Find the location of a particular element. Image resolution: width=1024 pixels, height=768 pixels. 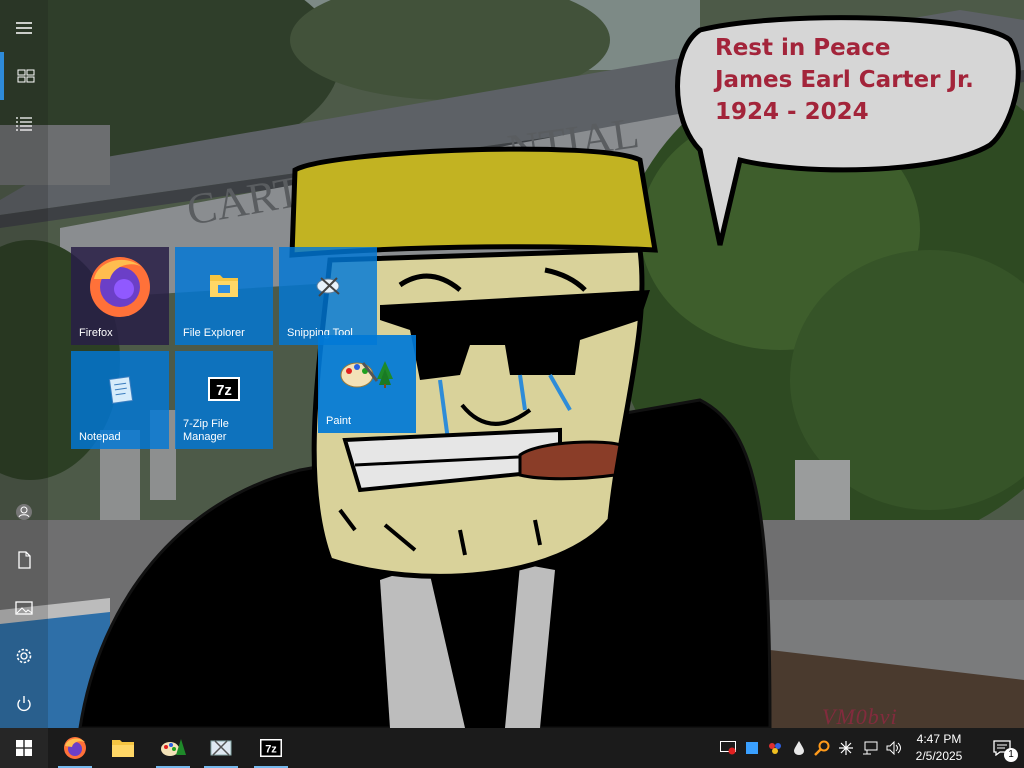

hamburger-menu-icon is located at coordinates (24, 28).